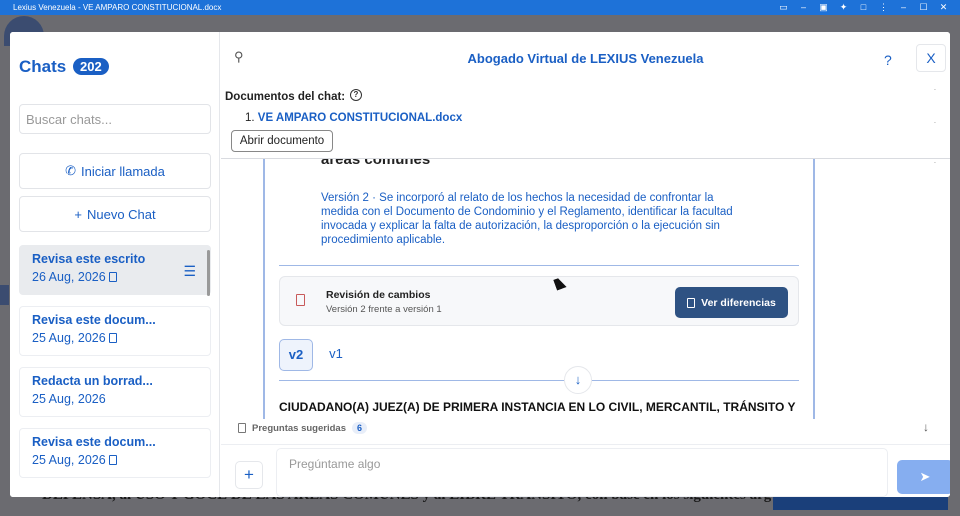 Image resolution: width=960 pixels, height=516 pixels. I want to click on chat-menu-icon: ☰, so click(189, 271).